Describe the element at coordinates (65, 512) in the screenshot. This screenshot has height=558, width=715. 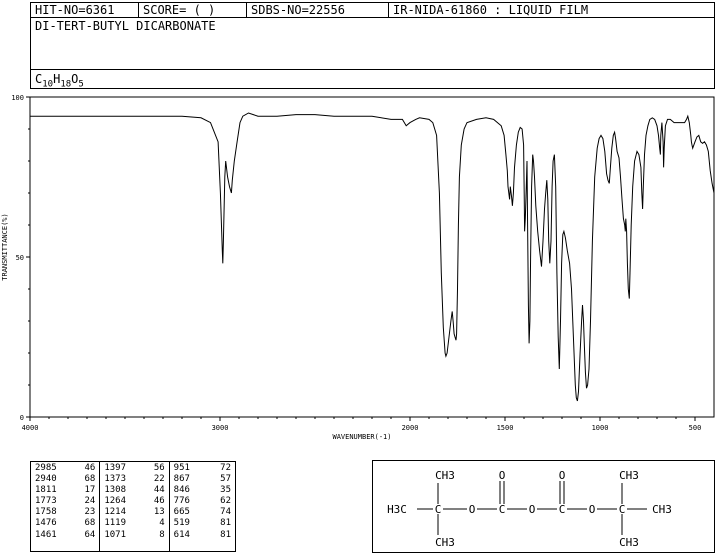
I see `peak-row: 1758 23` at that location.